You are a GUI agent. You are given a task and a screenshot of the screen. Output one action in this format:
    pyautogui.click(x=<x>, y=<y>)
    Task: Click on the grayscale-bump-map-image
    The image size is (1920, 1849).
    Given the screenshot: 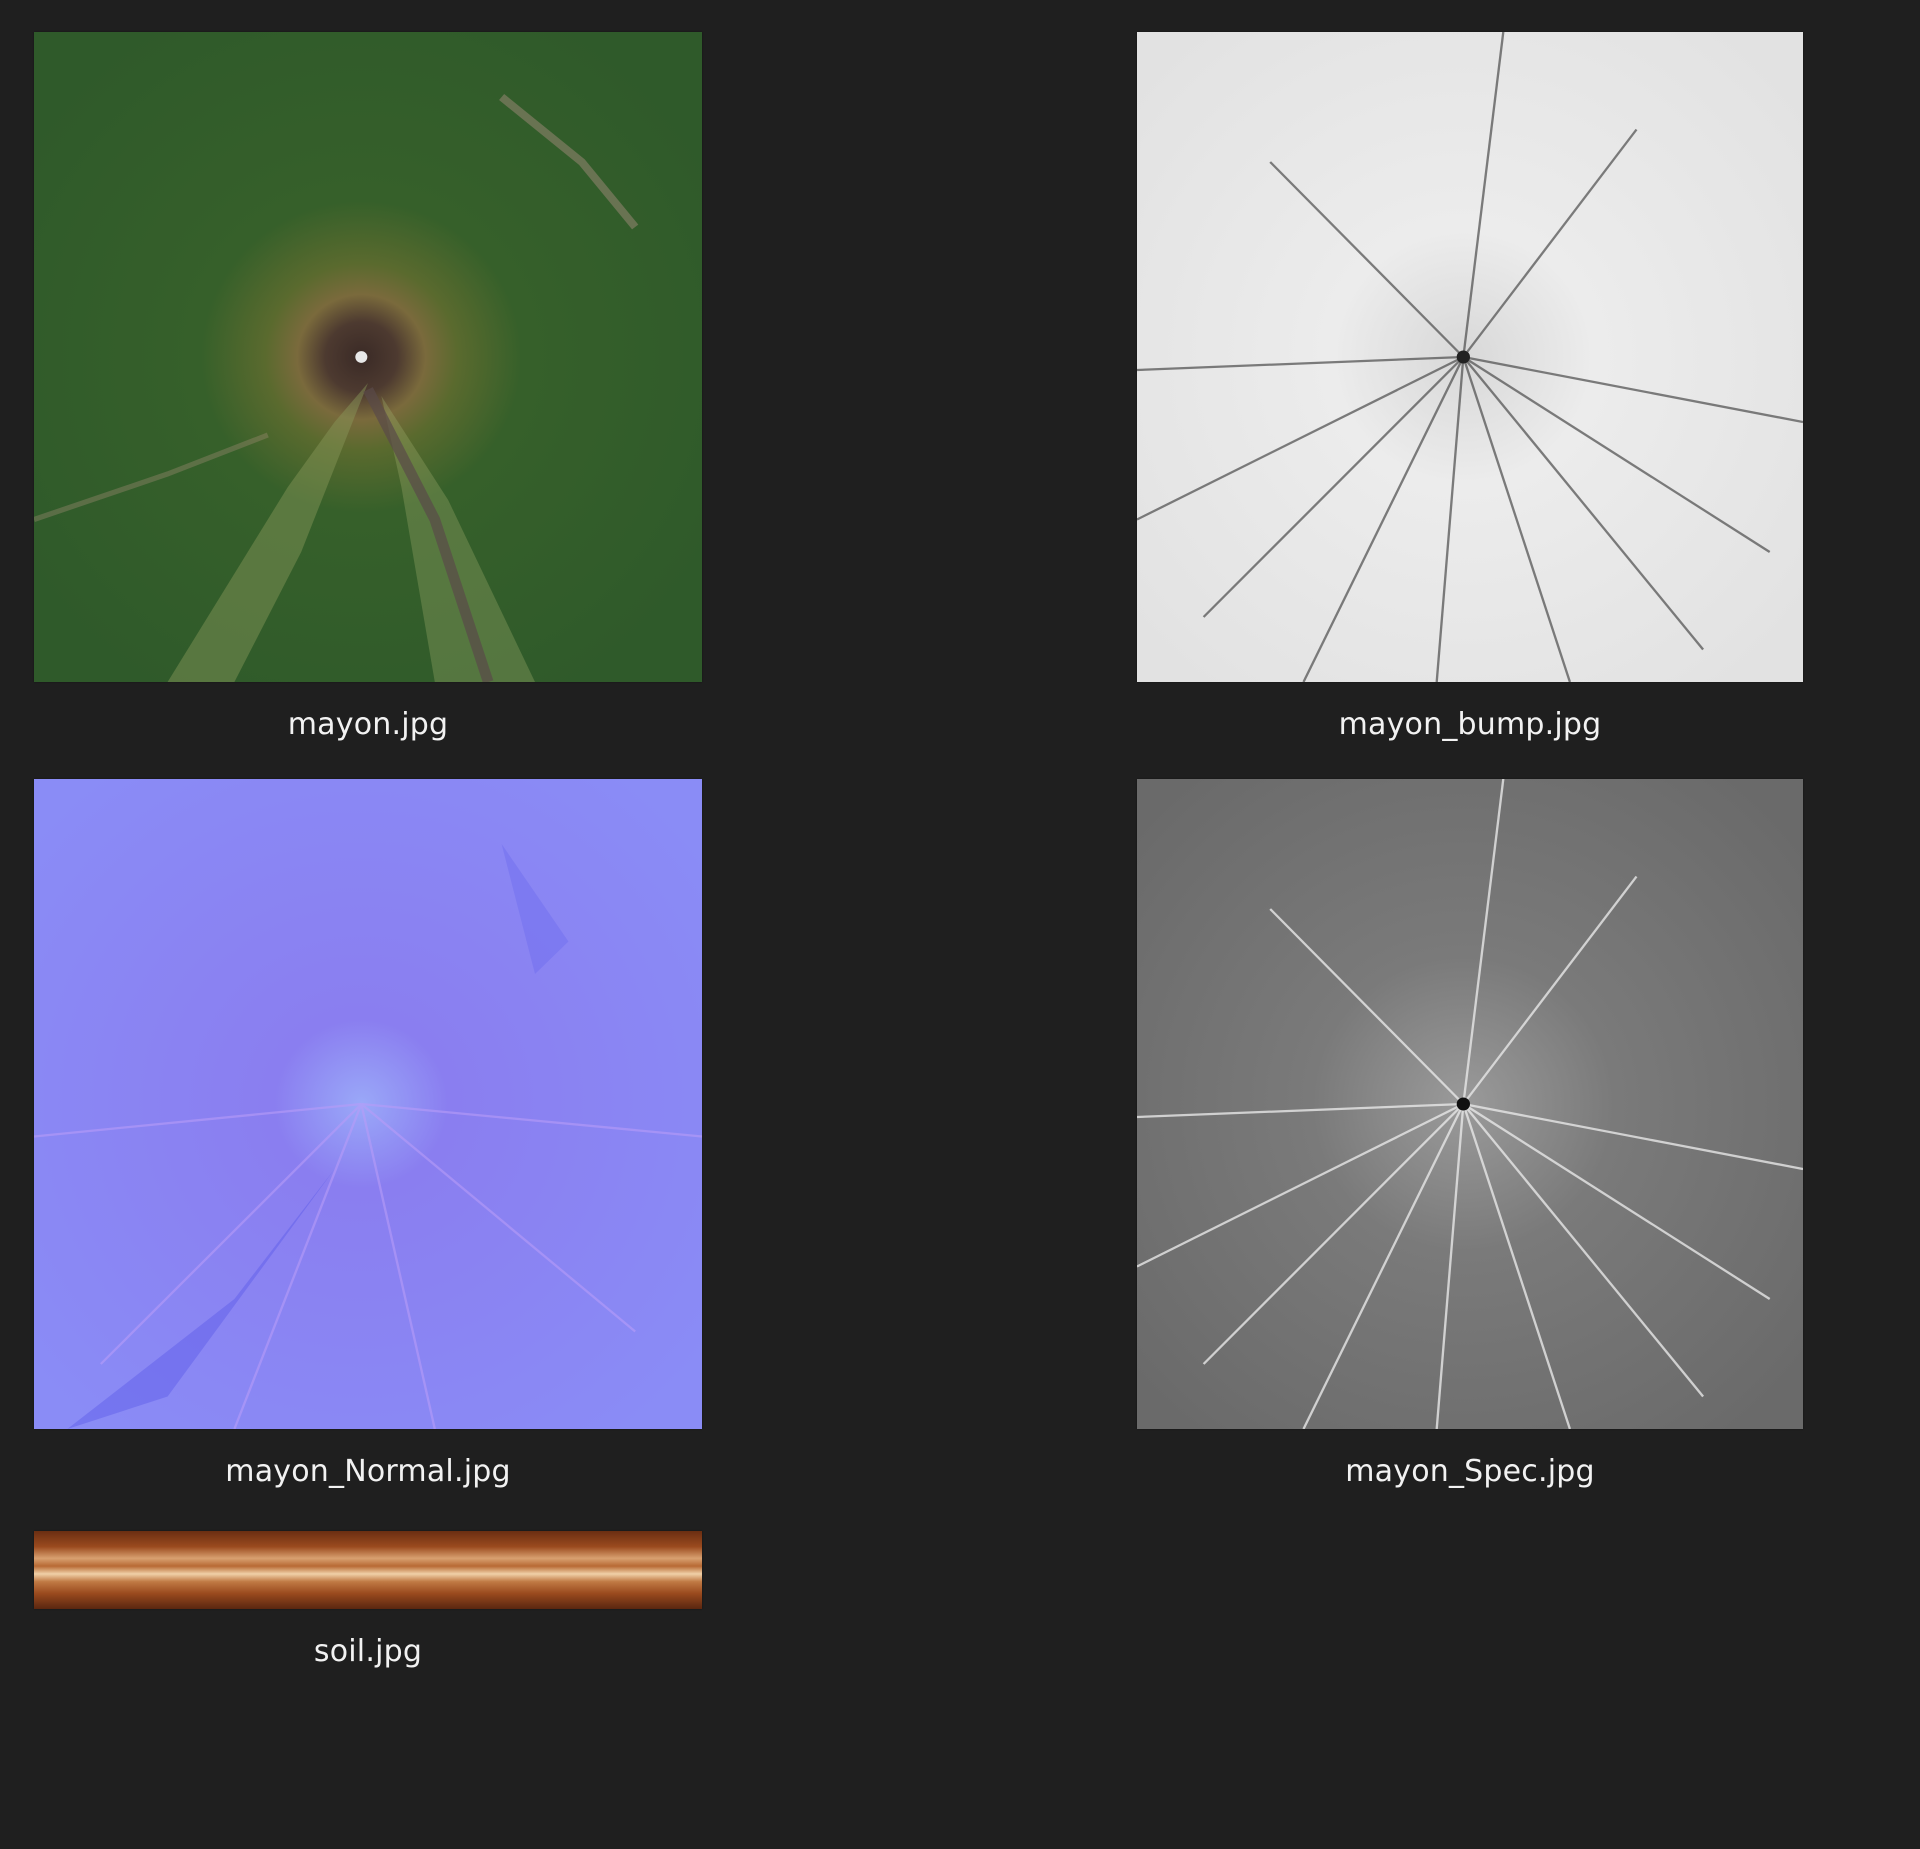 What is the action you would take?
    pyautogui.click(x=1470, y=357)
    